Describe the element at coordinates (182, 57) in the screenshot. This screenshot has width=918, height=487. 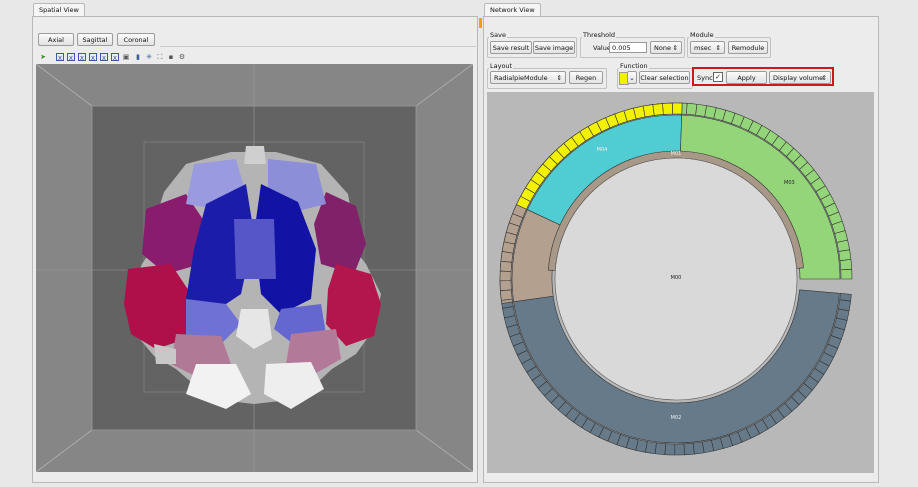
I see `settings-icon: ⚙` at that location.